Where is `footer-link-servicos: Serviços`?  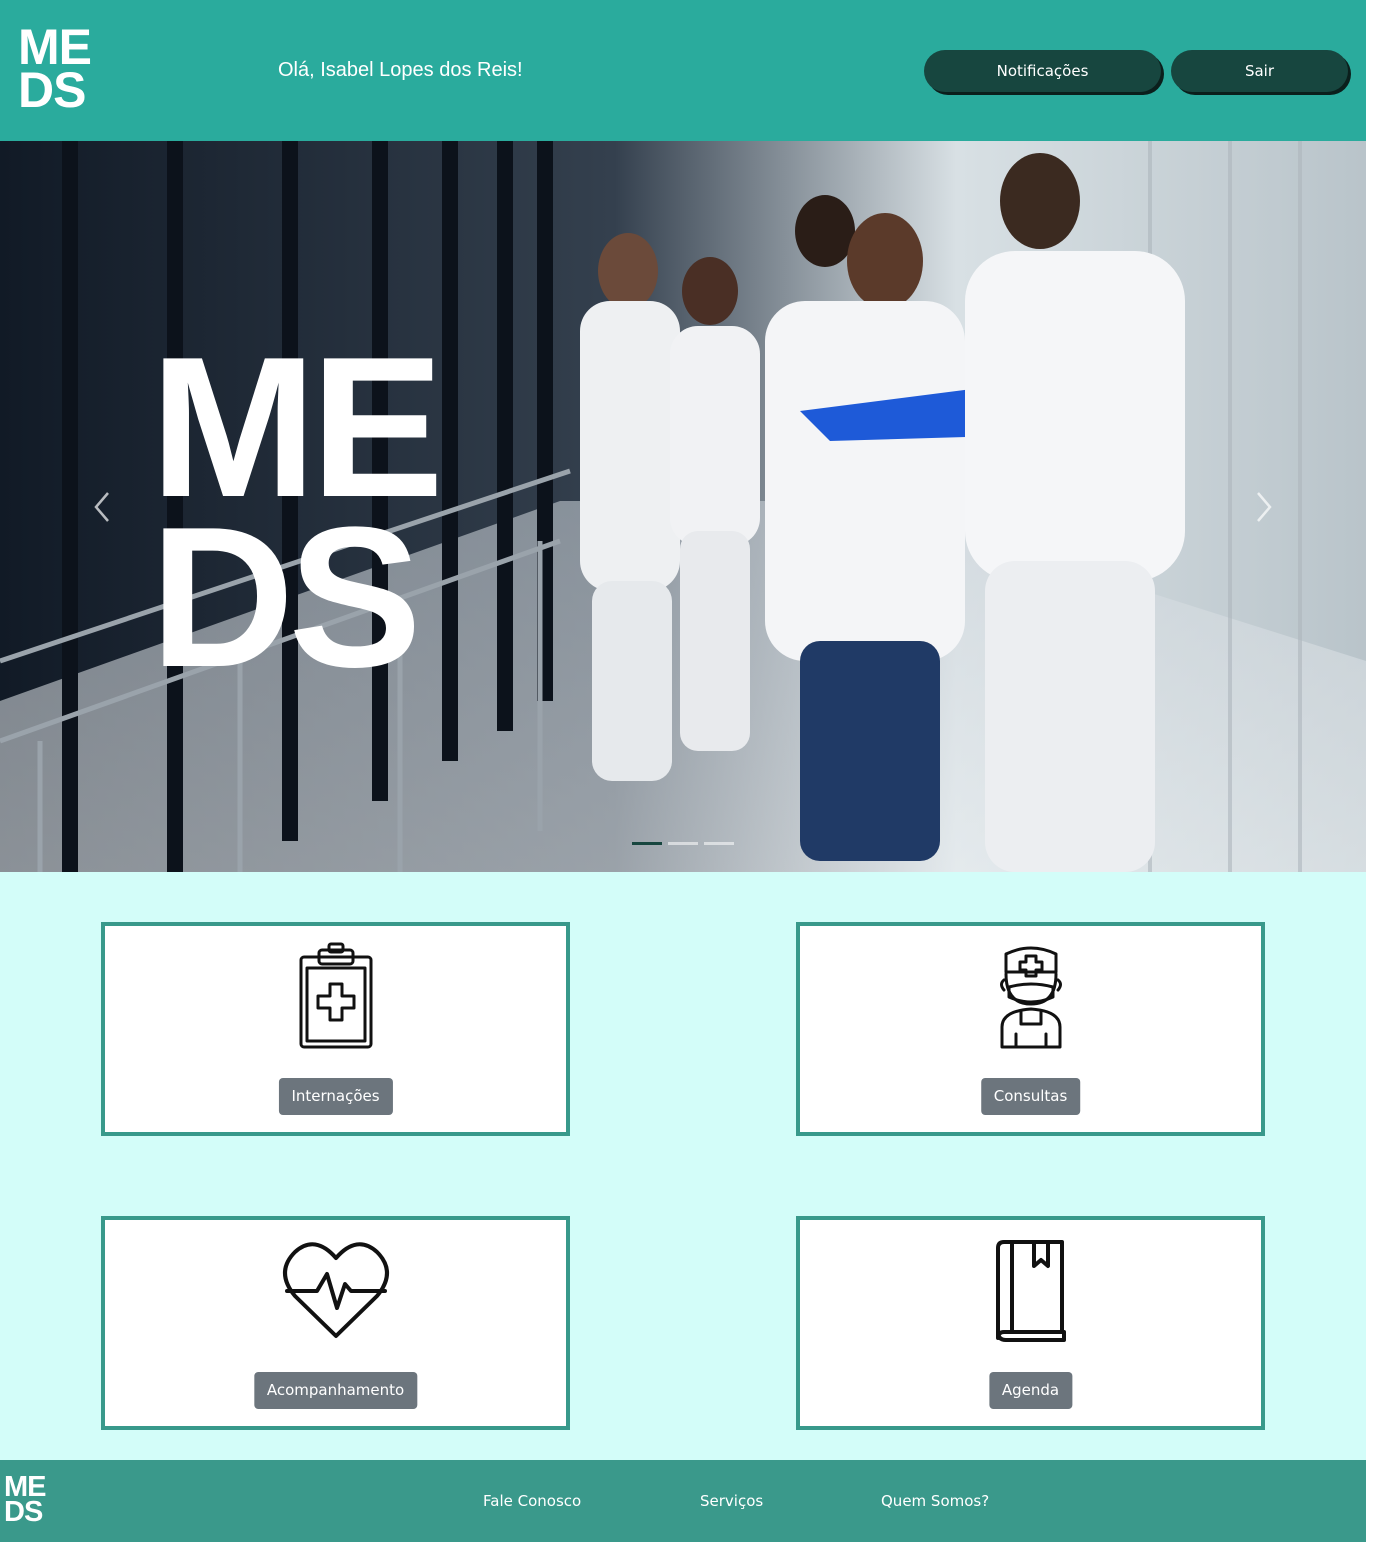 footer-link-servicos: Serviços is located at coordinates (731, 1501).